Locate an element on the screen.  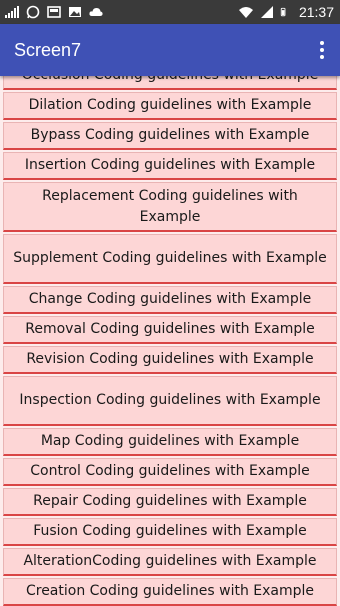
sim-signal-icon is located at coordinates (266, 12).